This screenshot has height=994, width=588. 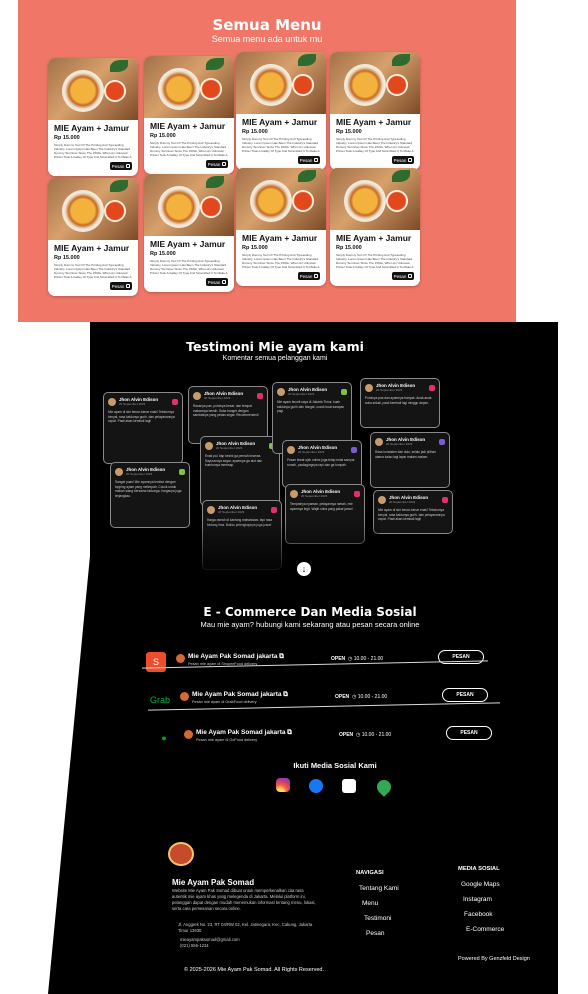 What do you see at coordinates (156, 662) in the screenshot?
I see `shopee-logo-icon: S` at bounding box center [156, 662].